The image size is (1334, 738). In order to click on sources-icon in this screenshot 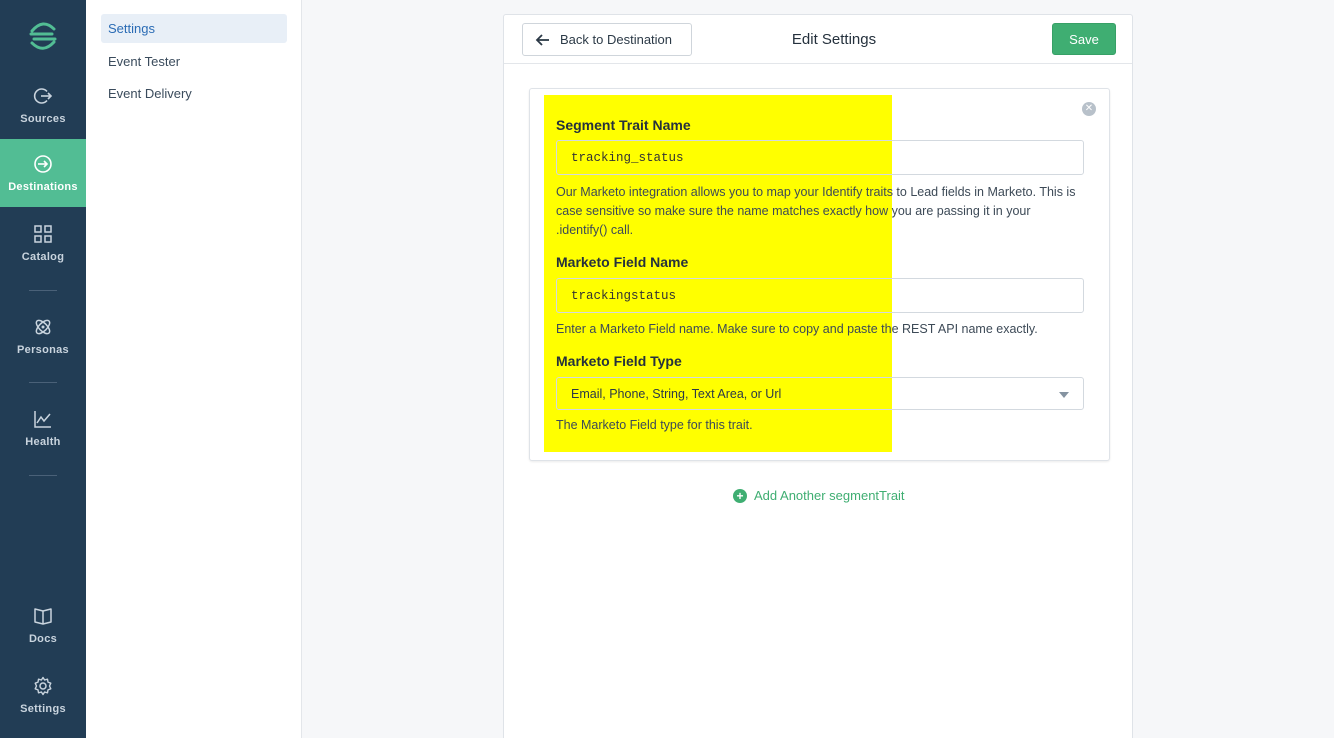, I will do `click(43, 96)`.